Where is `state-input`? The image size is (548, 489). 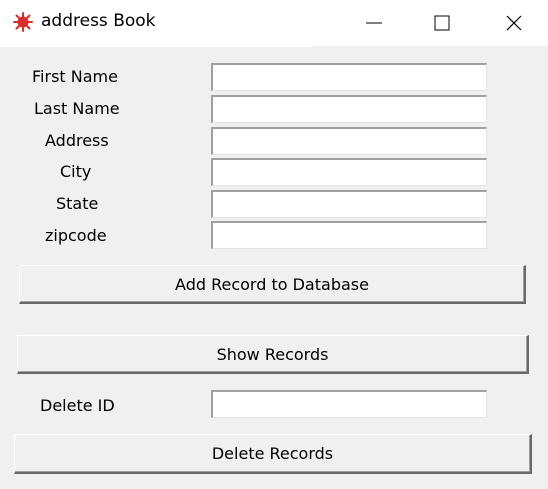 state-input is located at coordinates (349, 204).